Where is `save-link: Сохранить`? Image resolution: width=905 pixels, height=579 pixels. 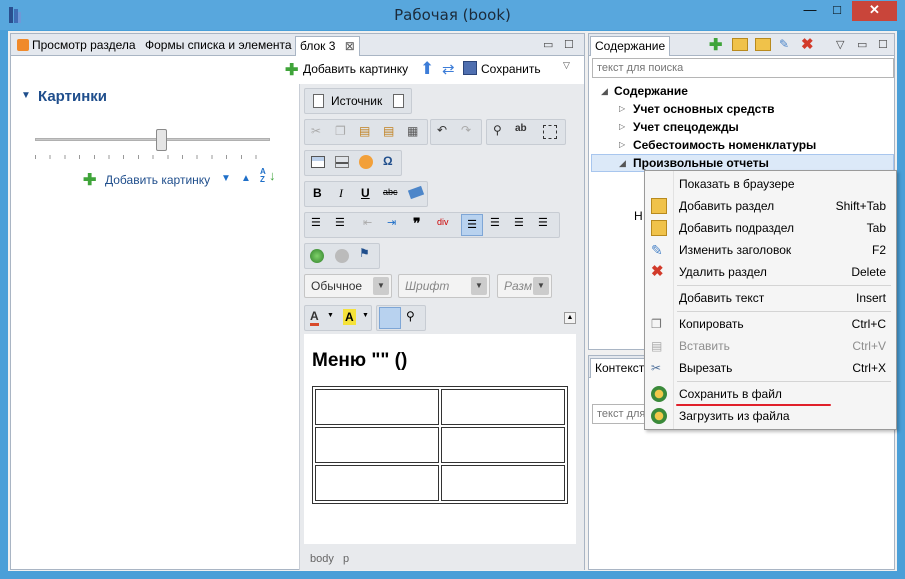
save-link: Сохранить is located at coordinates (511, 69).